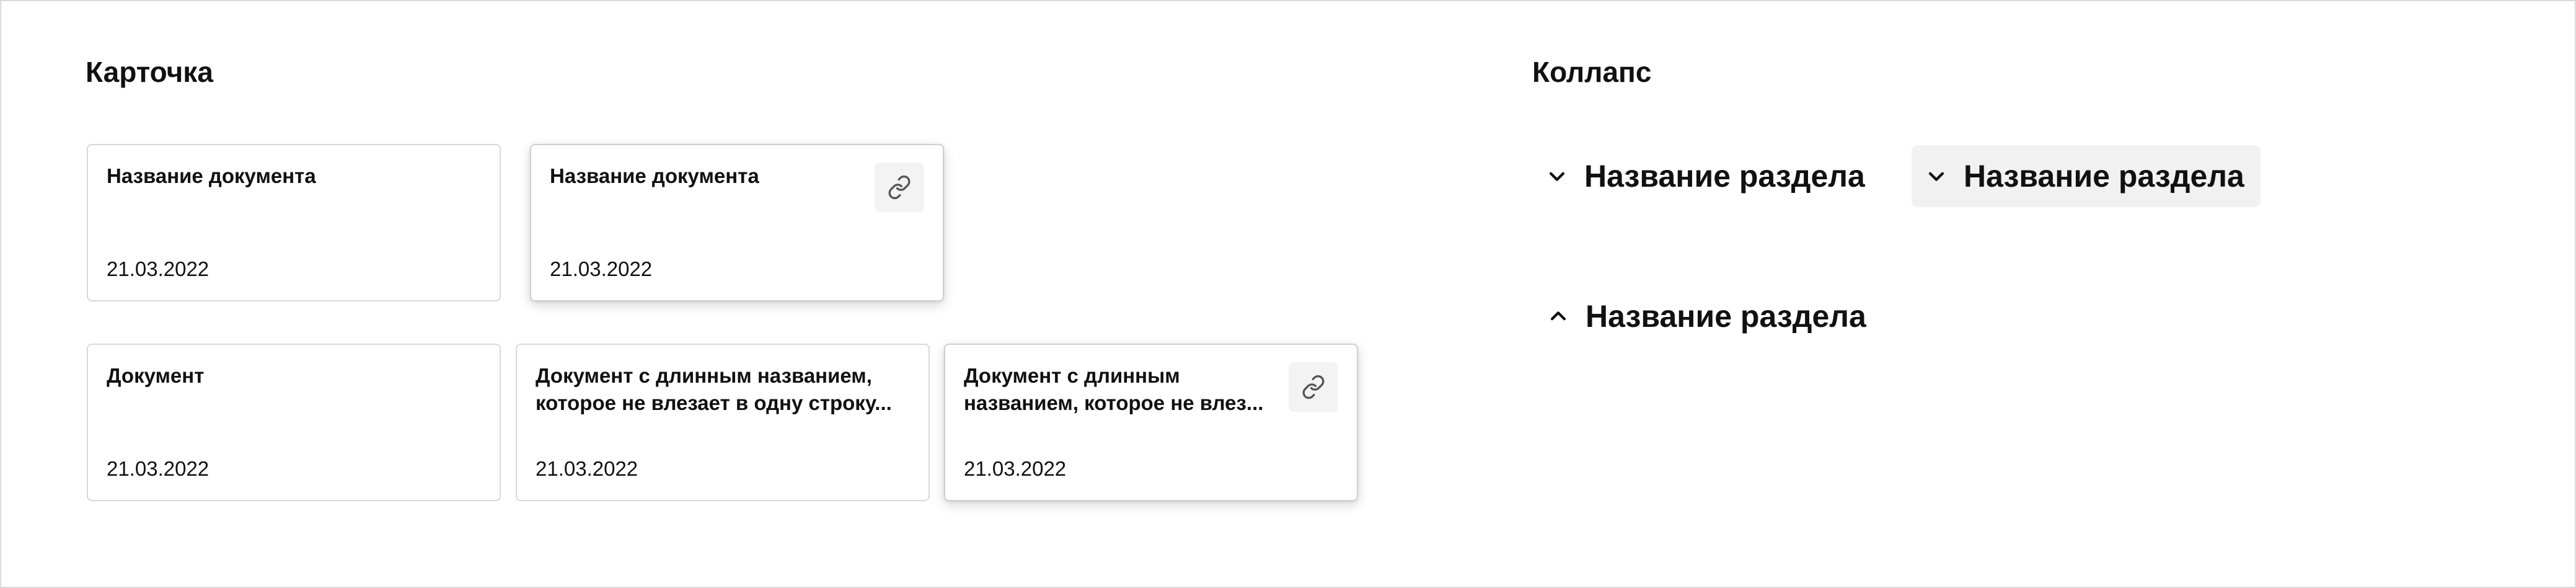 Image resolution: width=2576 pixels, height=588 pixels. I want to click on collapse-header-hover: Название раздела, so click(2086, 176).